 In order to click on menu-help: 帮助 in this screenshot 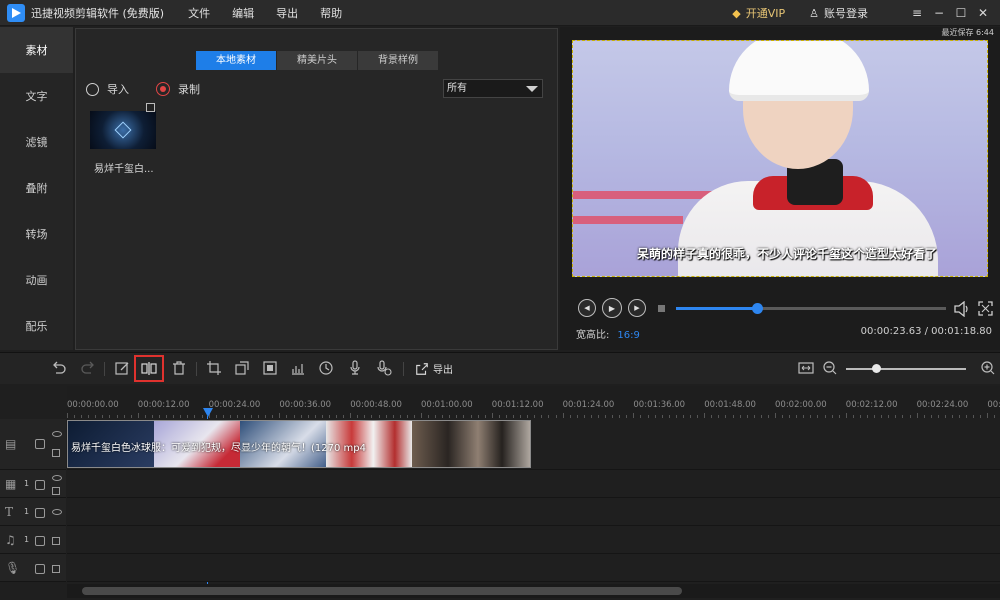, I will do `click(331, 13)`.